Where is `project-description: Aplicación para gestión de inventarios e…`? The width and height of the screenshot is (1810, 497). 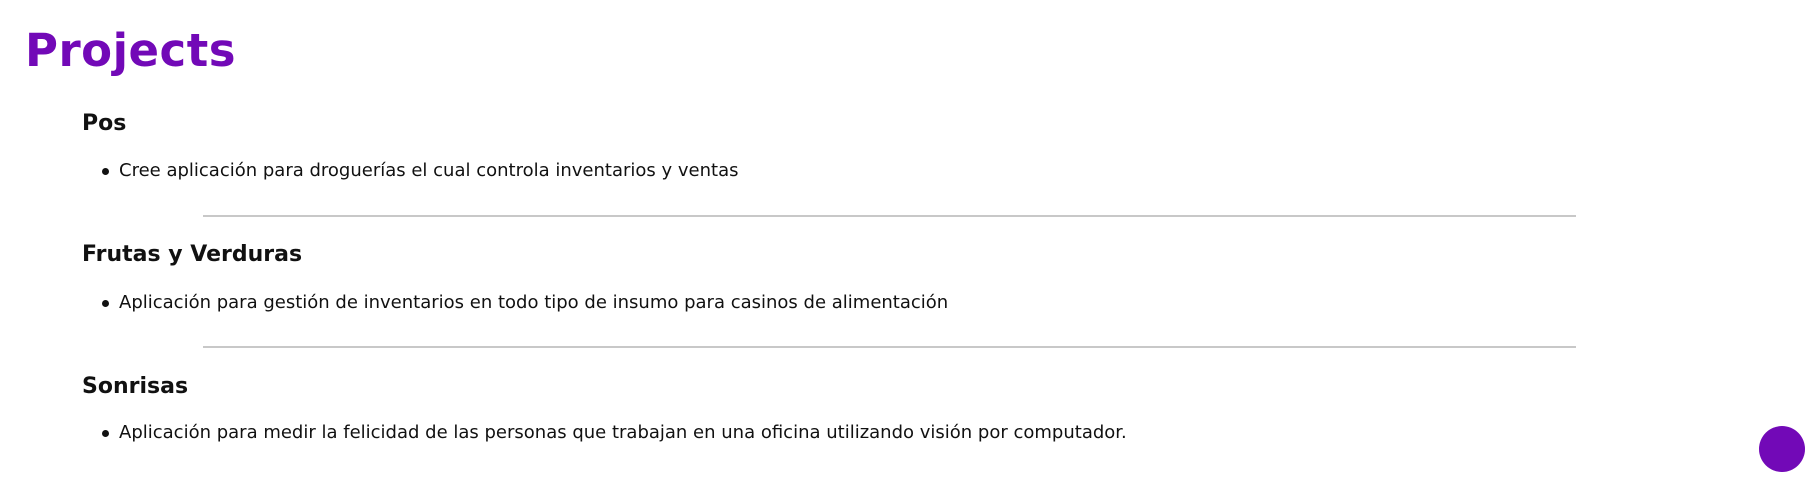 project-description: Aplicación para gestión de inventarios e… is located at coordinates (832, 303).